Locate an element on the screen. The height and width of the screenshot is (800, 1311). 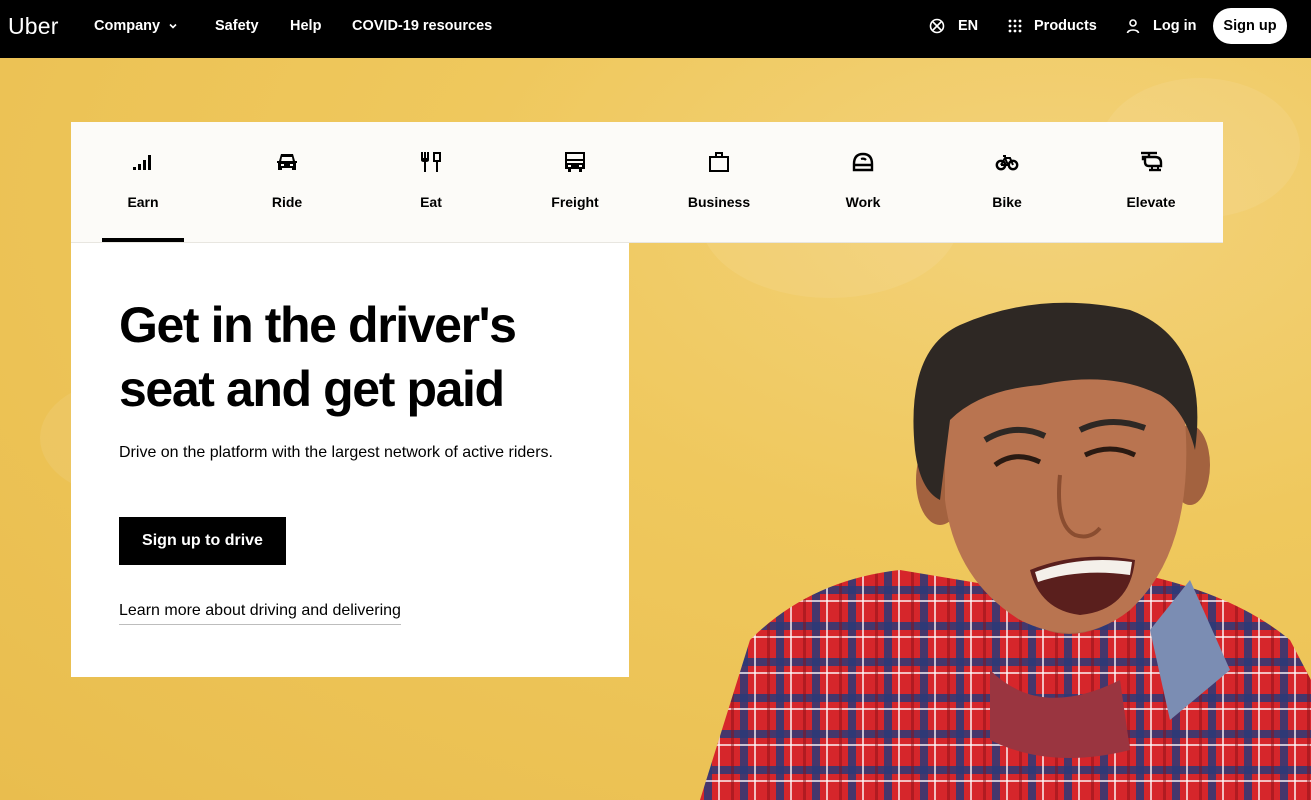
products-menu: Products is located at coordinates (1052, 26).